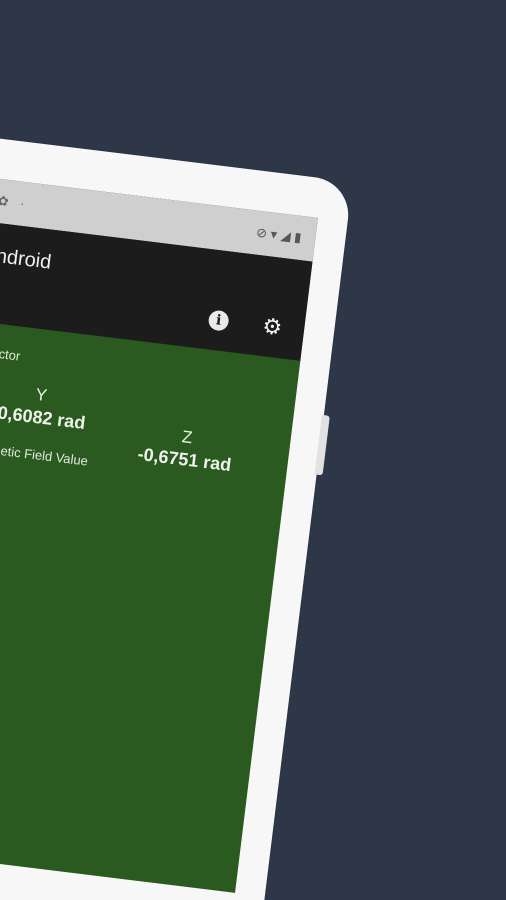  What do you see at coordinates (322, 445) in the screenshot?
I see `side-button` at bounding box center [322, 445].